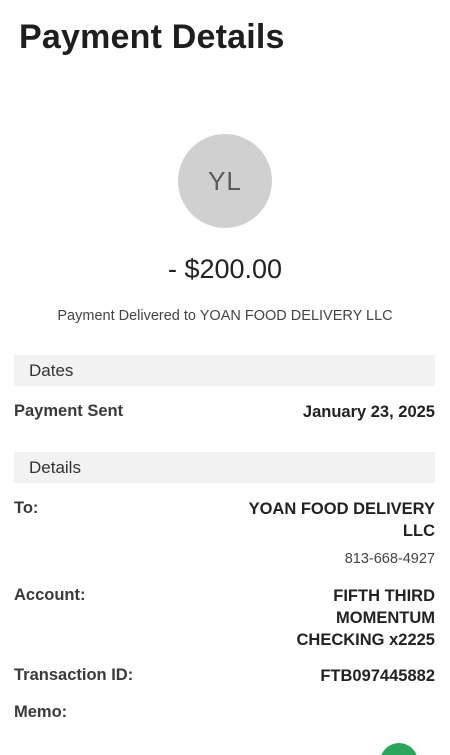 Image resolution: width=450 pixels, height=755 pixels. I want to click on to-label: To:, so click(26, 508).